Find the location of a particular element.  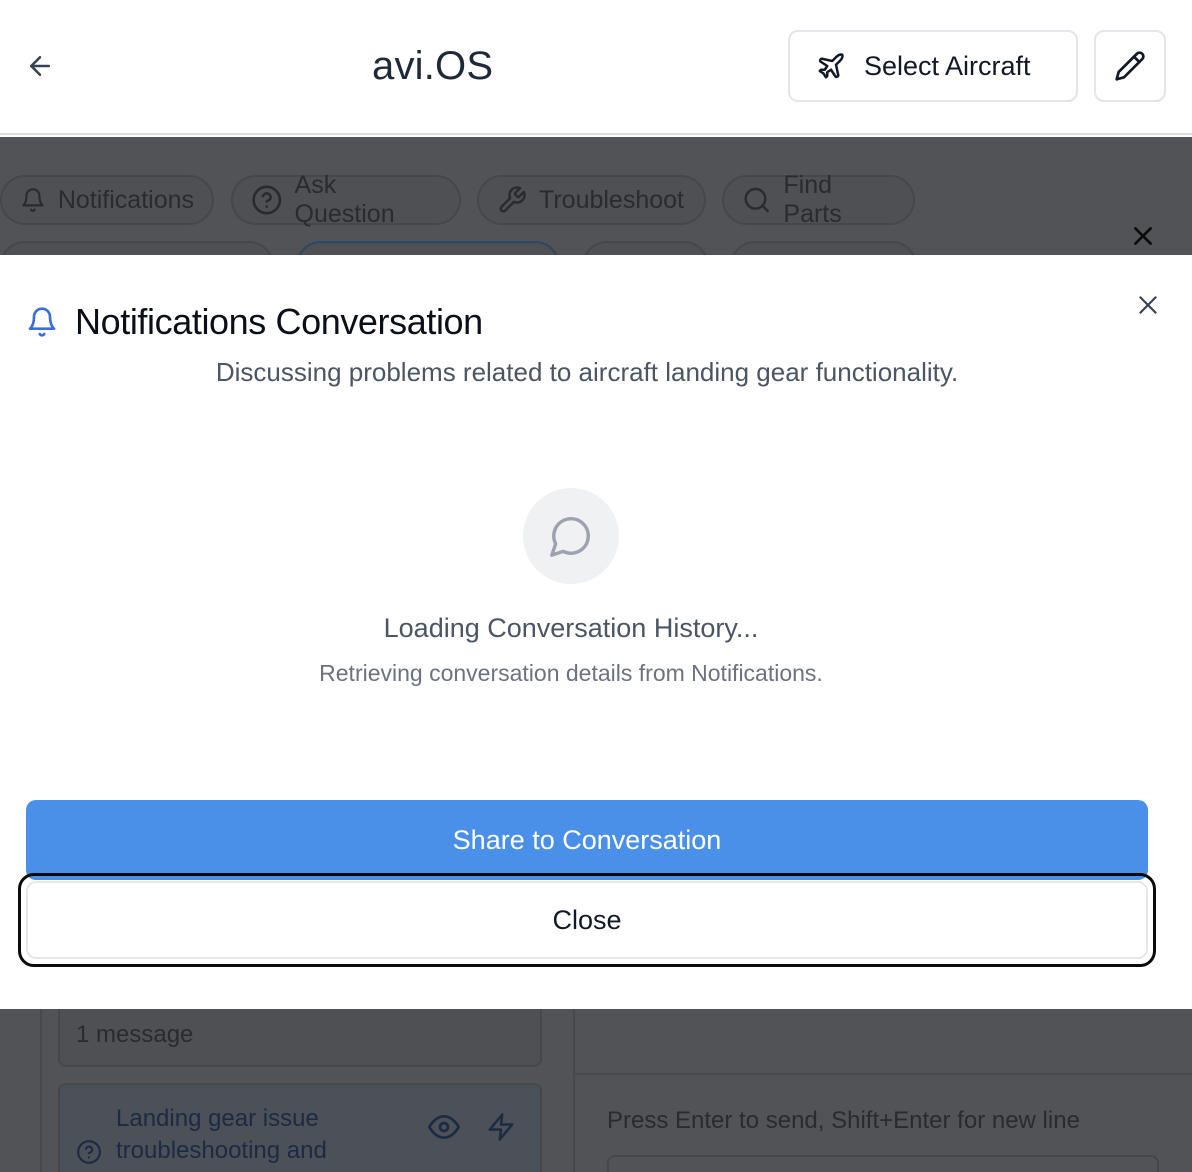

loading-indicator is located at coordinates (571, 536).